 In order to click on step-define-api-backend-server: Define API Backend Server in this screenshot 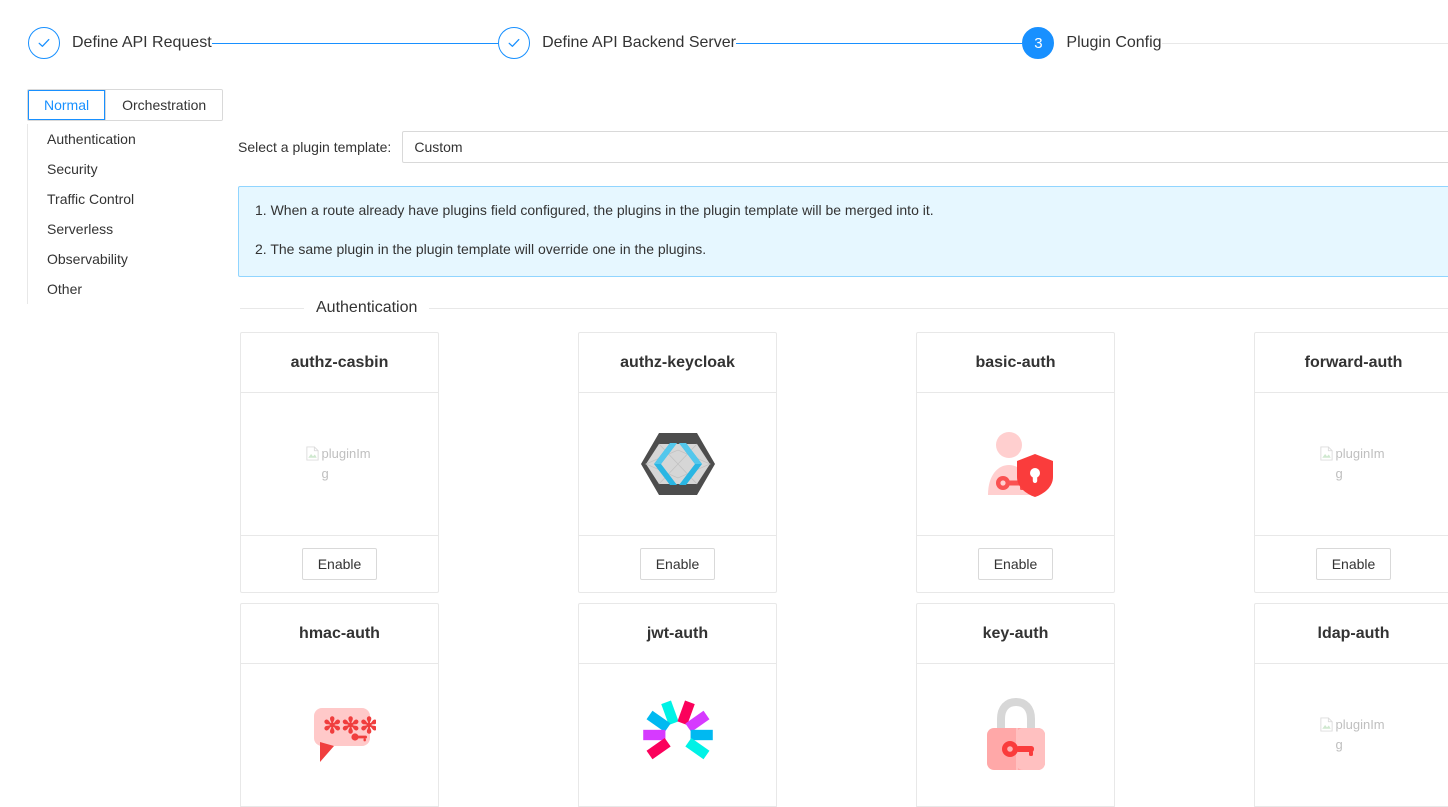, I will do `click(617, 43)`.